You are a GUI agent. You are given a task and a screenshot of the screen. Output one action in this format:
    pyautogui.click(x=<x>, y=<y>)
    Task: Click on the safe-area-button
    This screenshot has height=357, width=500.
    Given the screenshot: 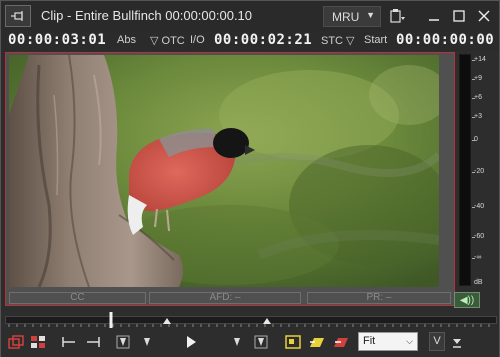 What is the action you would take?
    pyautogui.click(x=38, y=342)
    